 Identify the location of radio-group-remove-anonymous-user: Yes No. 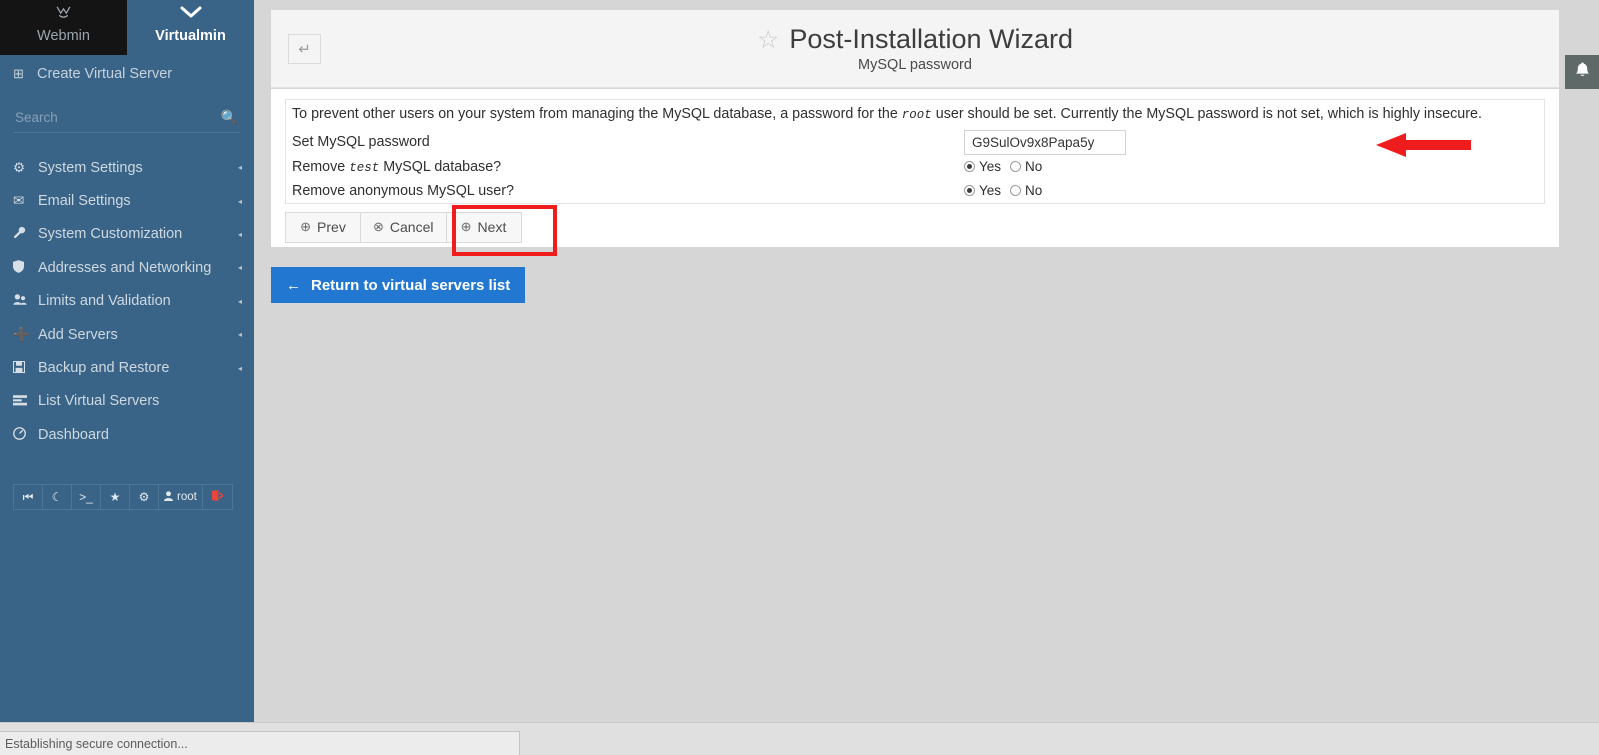
(1251, 190).